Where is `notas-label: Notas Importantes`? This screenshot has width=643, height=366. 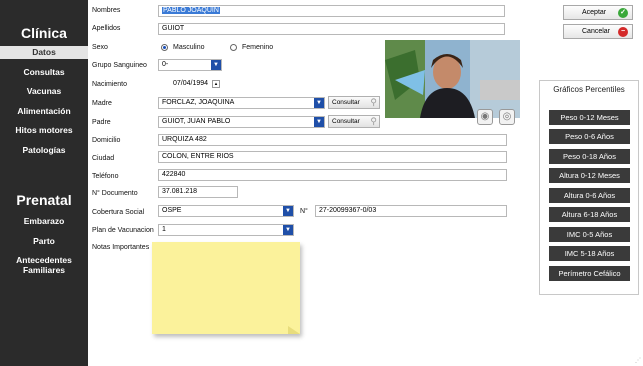 notas-label: Notas Importantes is located at coordinates (121, 247).